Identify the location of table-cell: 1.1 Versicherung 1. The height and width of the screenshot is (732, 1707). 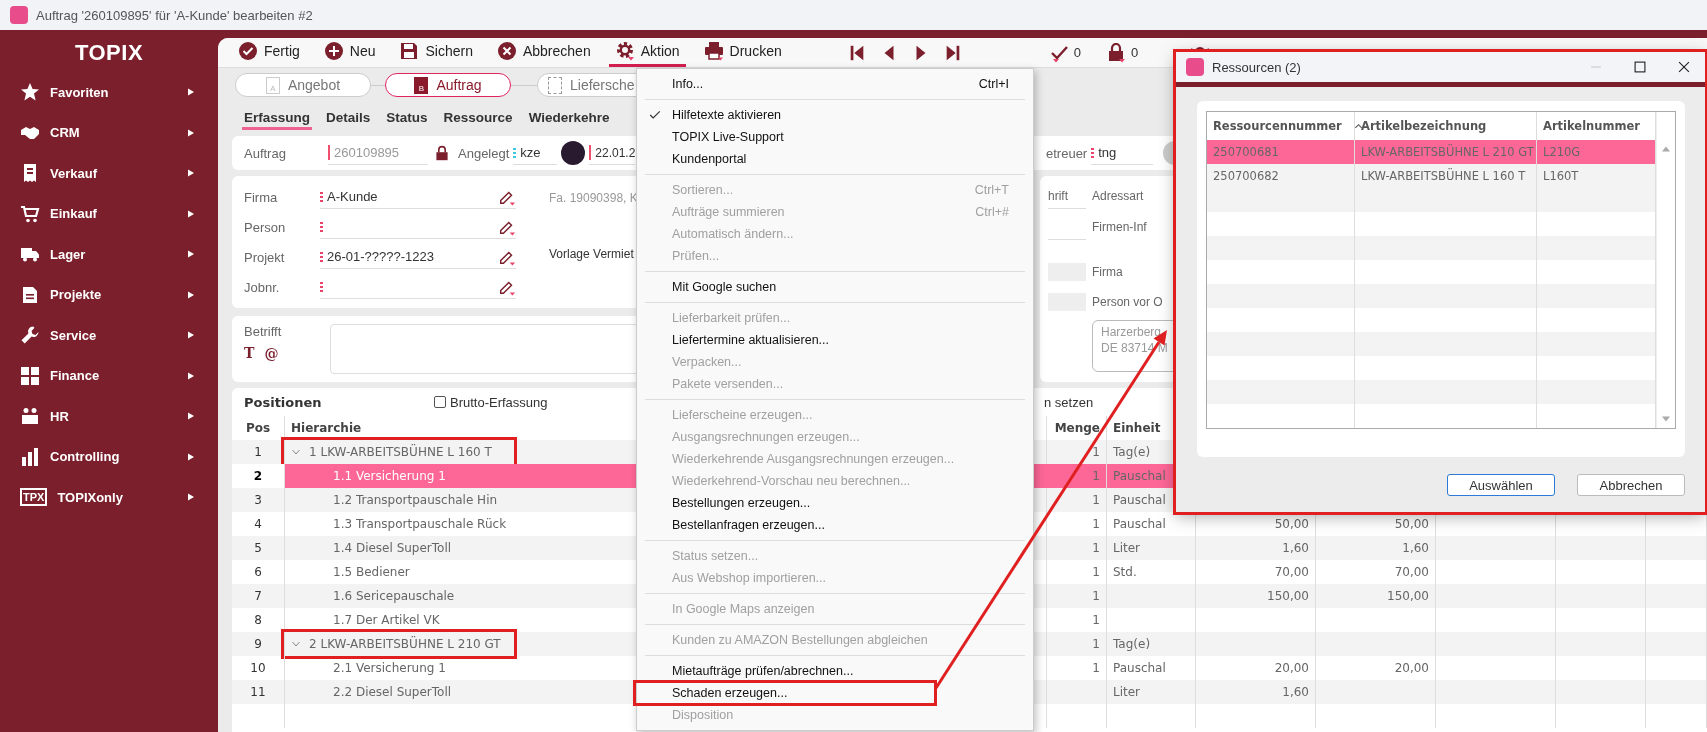
(389, 476).